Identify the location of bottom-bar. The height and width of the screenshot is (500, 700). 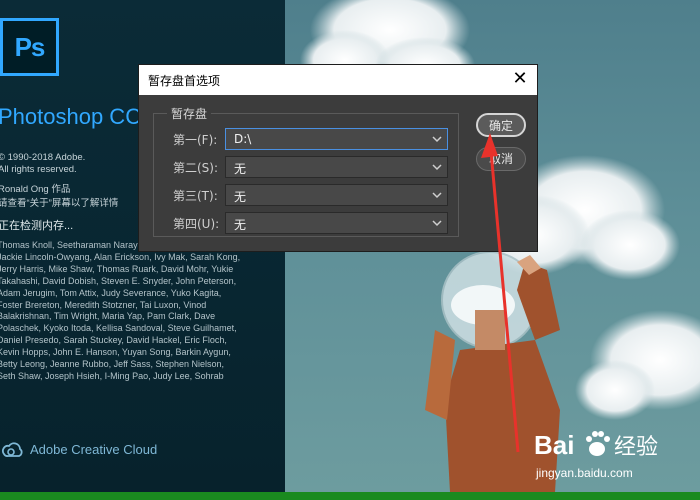
(350, 496).